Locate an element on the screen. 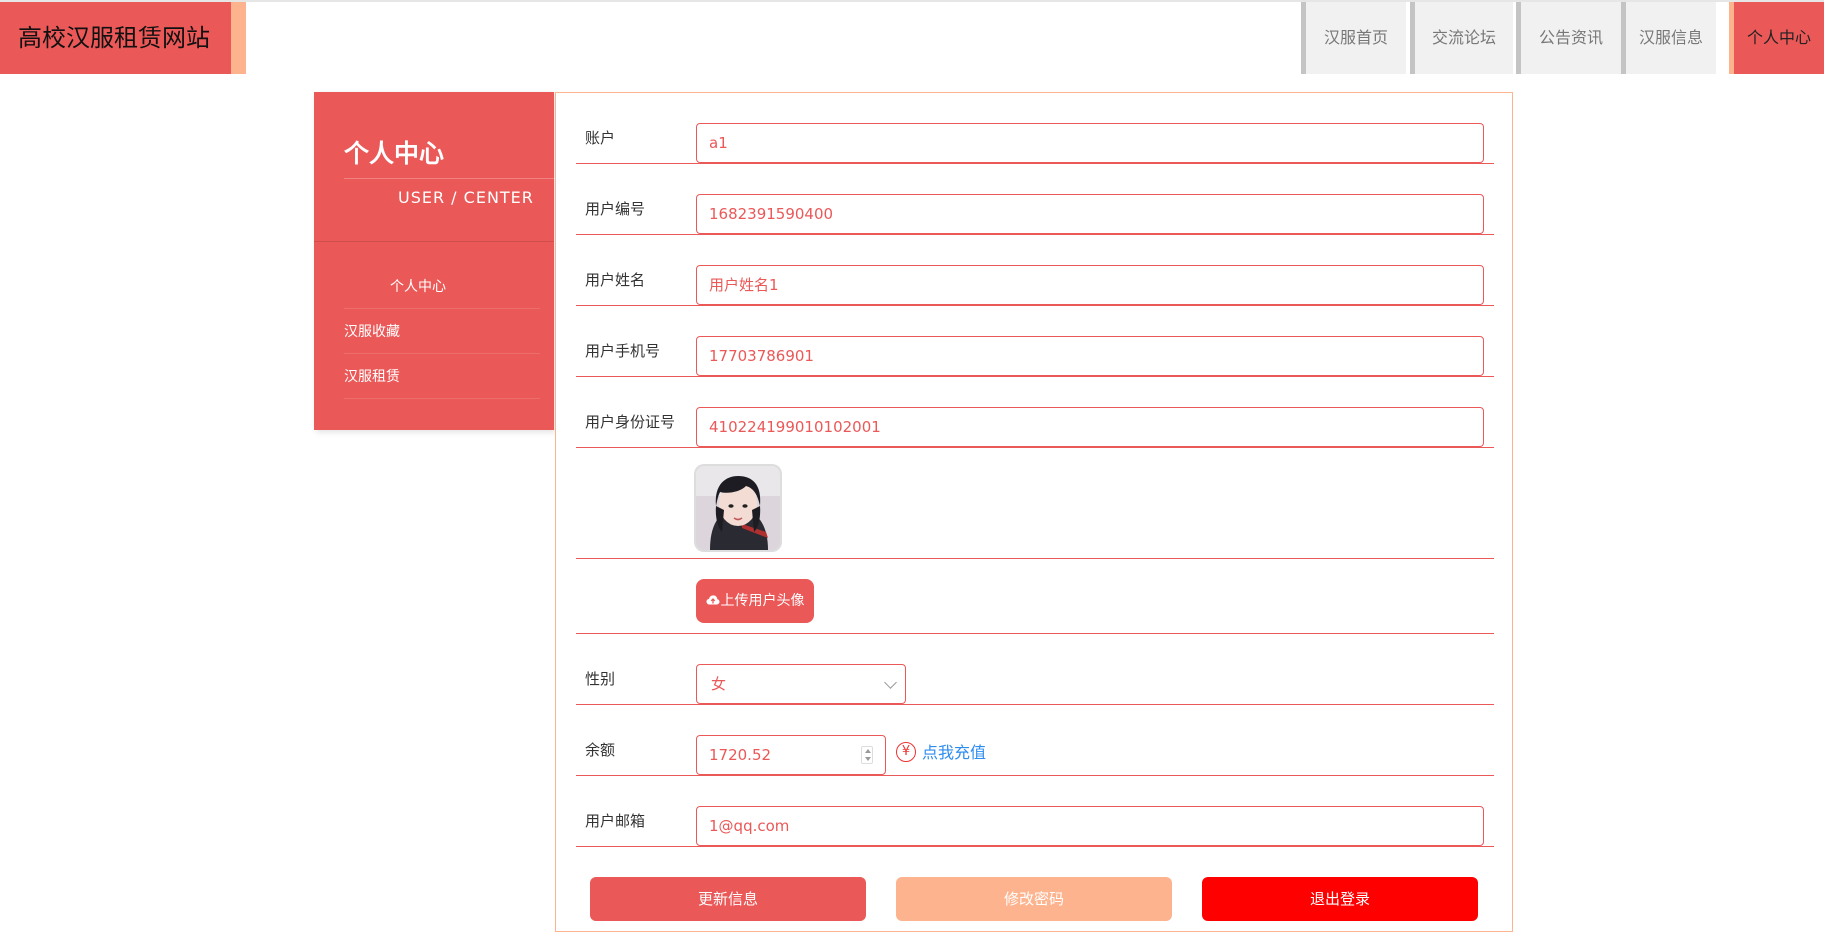  form-row-avatar is located at coordinates (1035, 503).